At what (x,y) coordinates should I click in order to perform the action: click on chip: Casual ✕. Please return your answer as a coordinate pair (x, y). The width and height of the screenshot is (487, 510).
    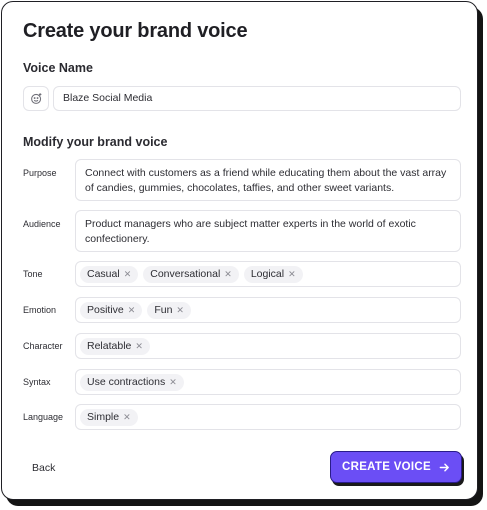
    Looking at the image, I should click on (109, 274).